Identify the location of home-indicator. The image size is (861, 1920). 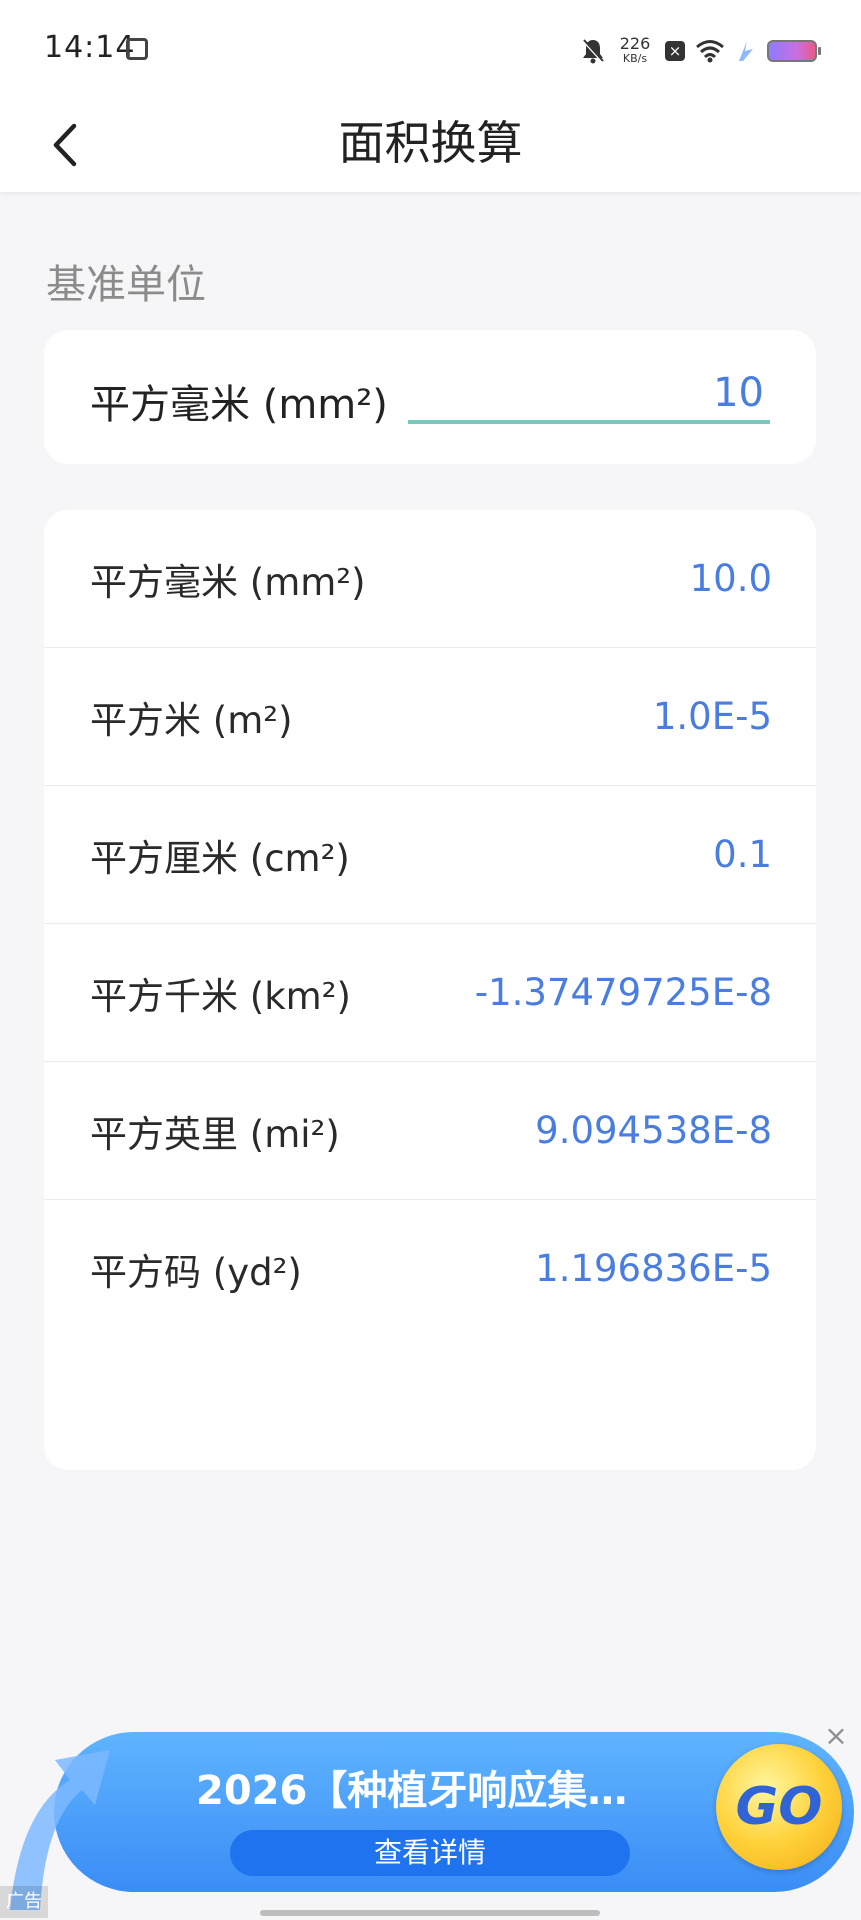
(430, 1913).